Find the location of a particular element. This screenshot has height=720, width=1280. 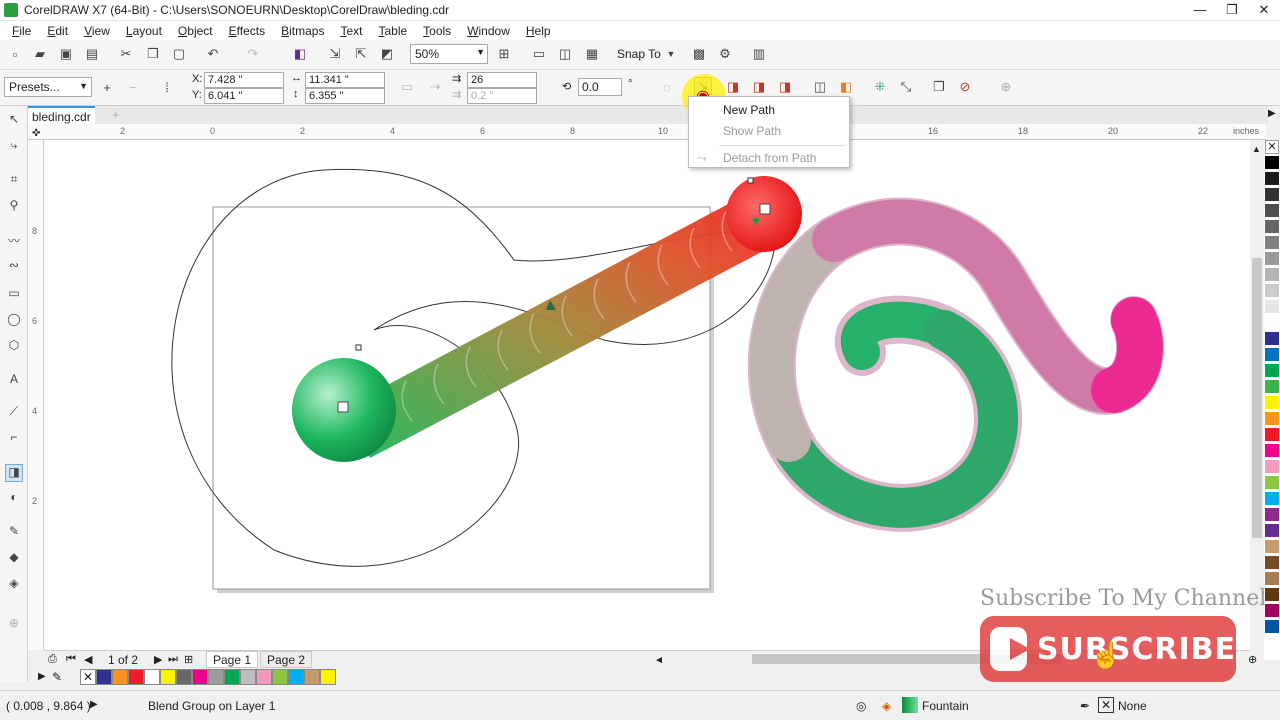

rectangle-tool-icon: ▭ is located at coordinates (14, 295).